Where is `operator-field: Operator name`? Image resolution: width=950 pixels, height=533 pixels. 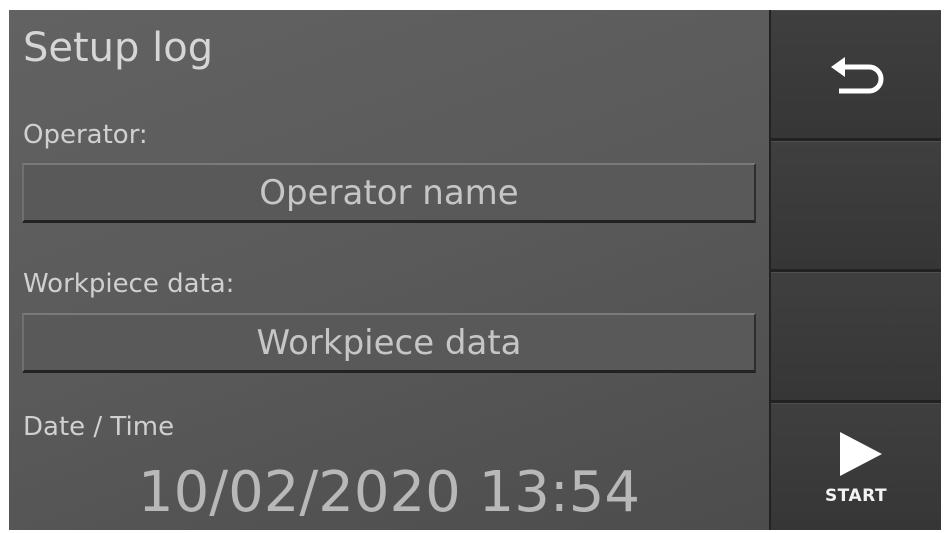 operator-field: Operator name is located at coordinates (389, 193).